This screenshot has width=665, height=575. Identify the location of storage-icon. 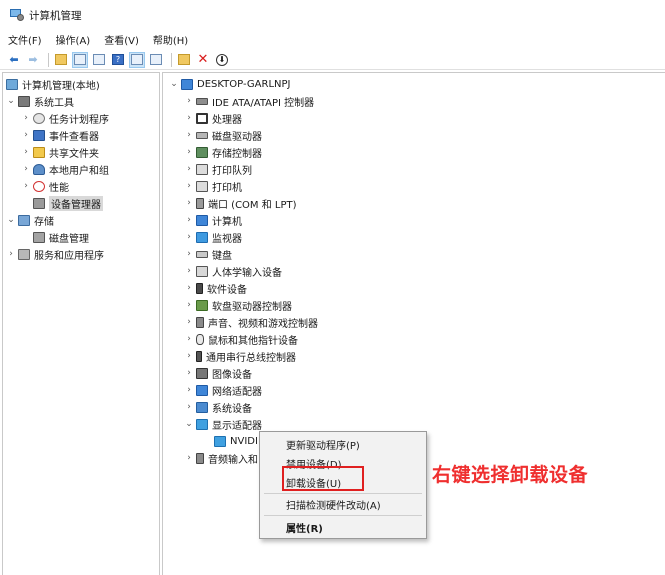
(24, 220).